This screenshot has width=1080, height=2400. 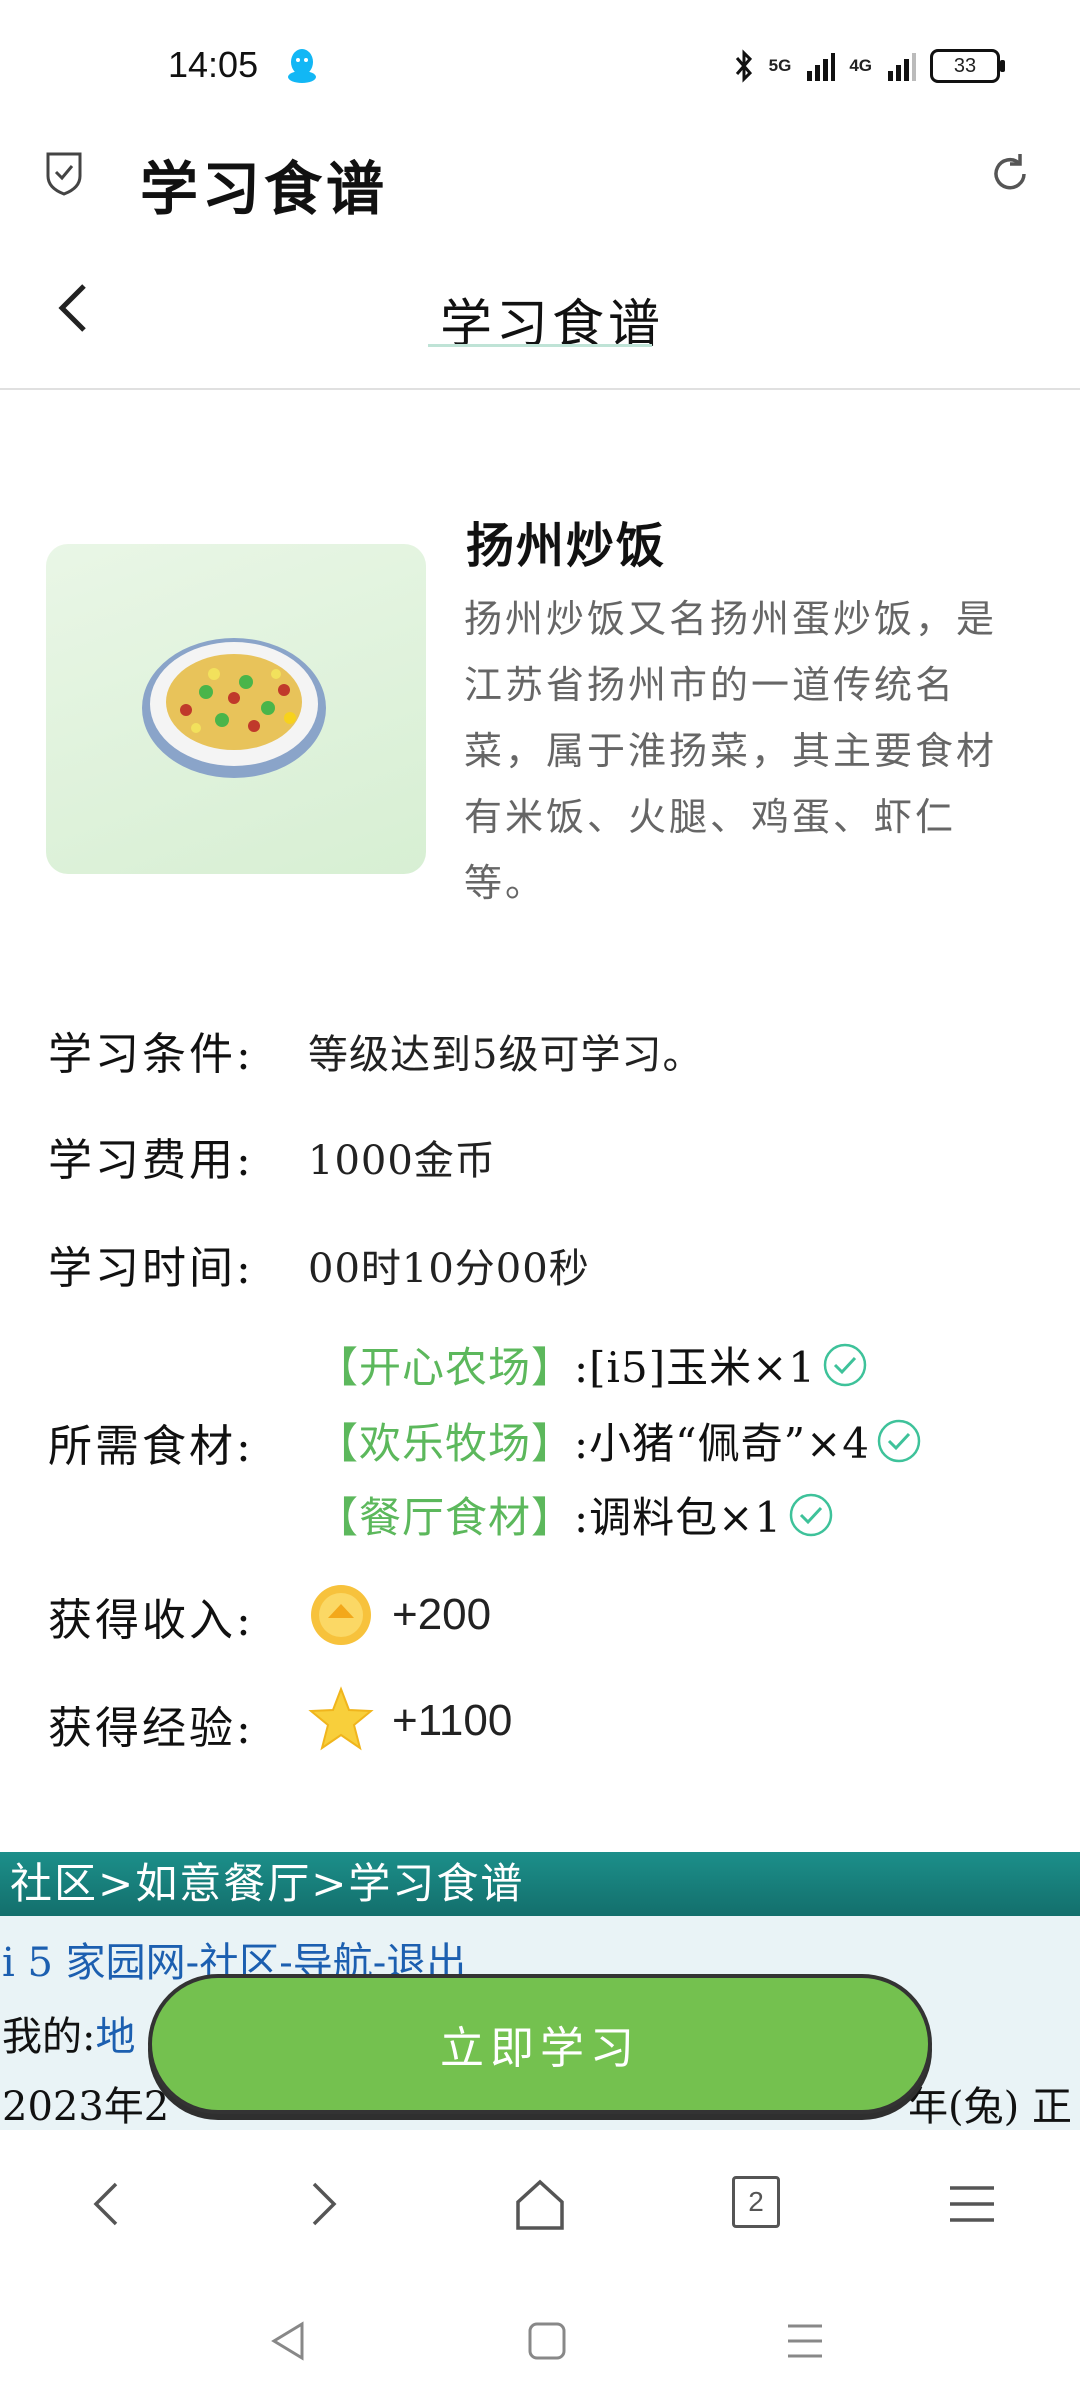 What do you see at coordinates (445, 1440) in the screenshot?
I see `ingredient-source: 【欢乐牧场】` at bounding box center [445, 1440].